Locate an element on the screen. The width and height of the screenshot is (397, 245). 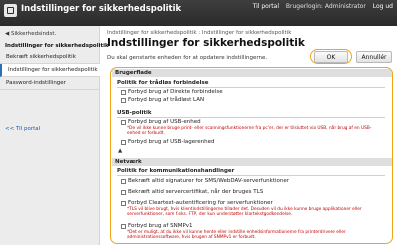
sidebar-back-link: ◀ Sikkerhedsindst. is located at coordinates (30, 34).